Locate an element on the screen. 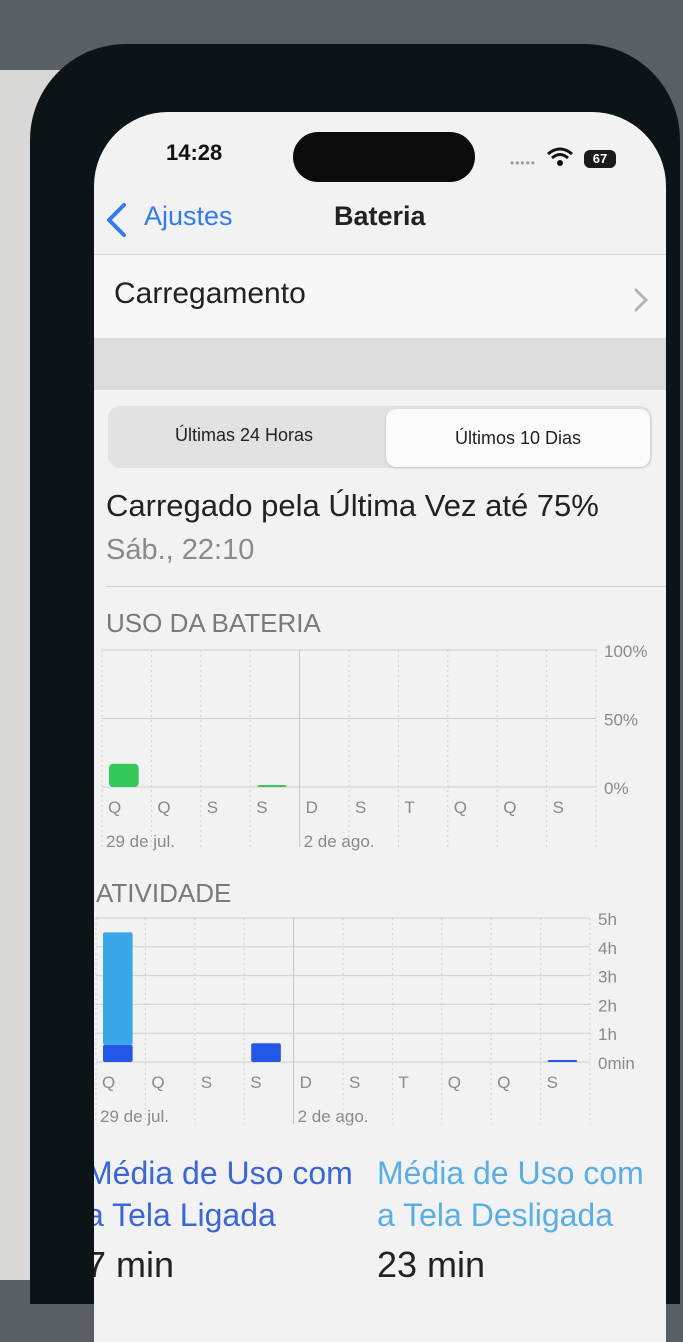 This screenshot has width=683, height=1342. y-tick-label: 0% is located at coordinates (616, 788).